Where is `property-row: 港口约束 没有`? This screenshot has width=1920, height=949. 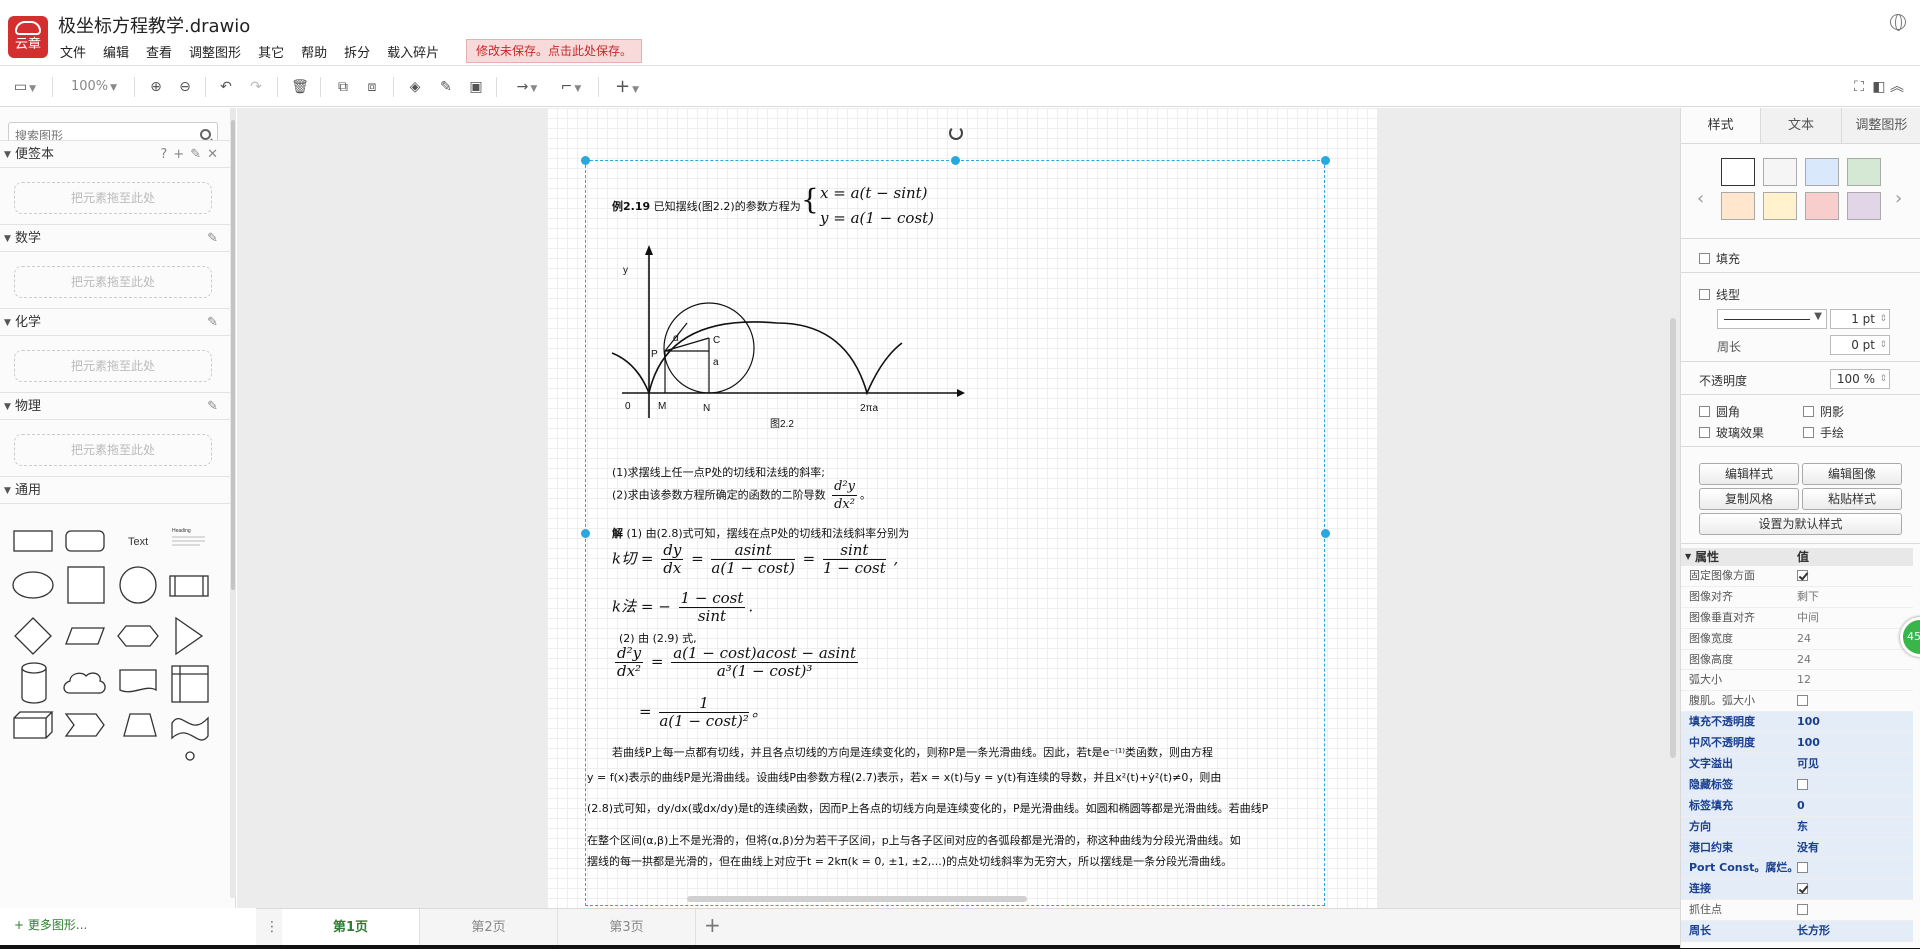 property-row: 港口约束 没有 is located at coordinates (1797, 848).